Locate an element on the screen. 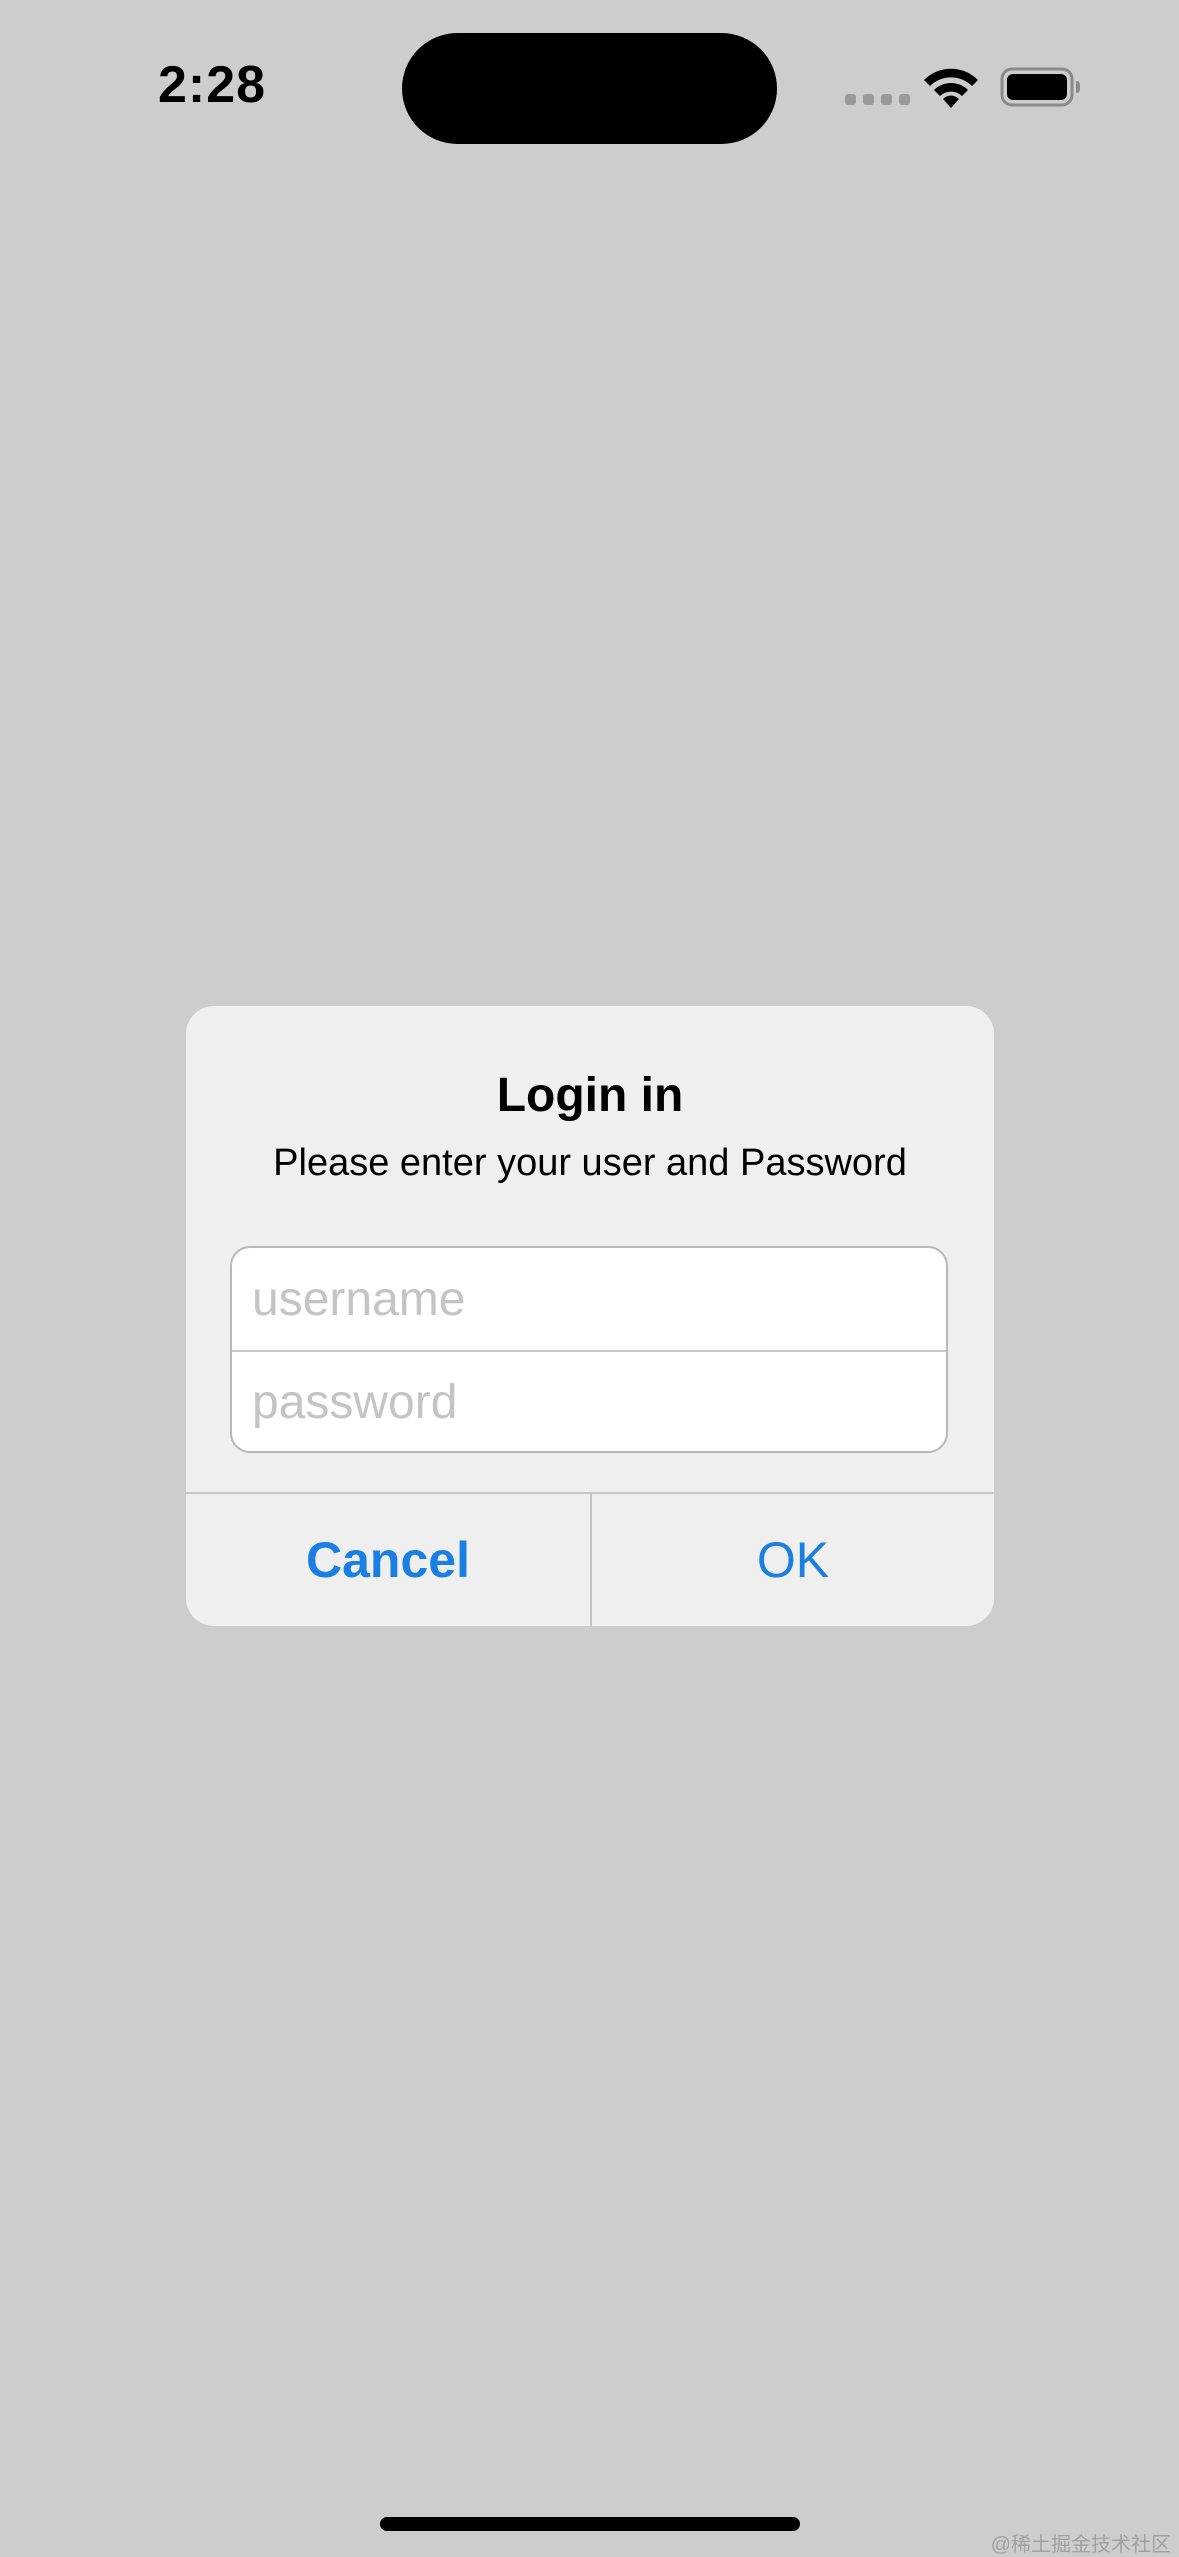 This screenshot has width=1179, height=2557. status-bar: 2:28 is located at coordinates (589, 75).